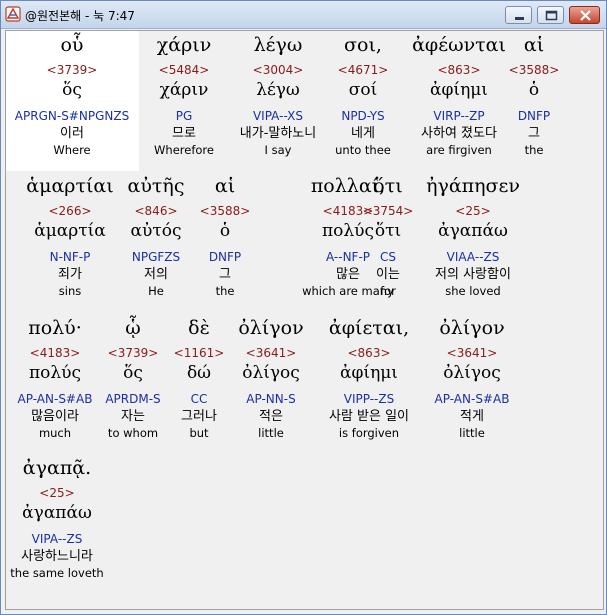 This screenshot has width=607, height=615. What do you see at coordinates (72, 95) in the screenshot?
I see `word-block: οὗ <3739> ὅς APRGN-S#NPGNZS 이러 Where` at bounding box center [72, 95].